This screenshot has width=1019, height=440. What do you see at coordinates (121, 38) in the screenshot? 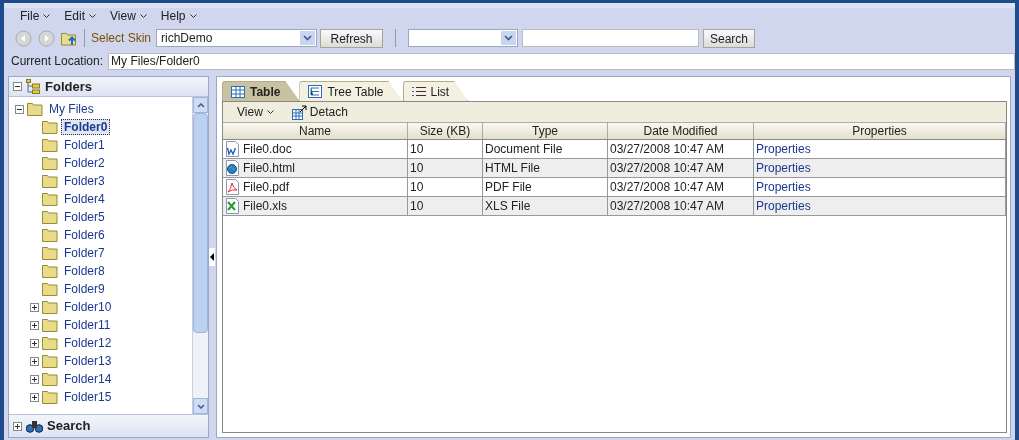
I see `select-skin-label: Select Skin` at bounding box center [121, 38].